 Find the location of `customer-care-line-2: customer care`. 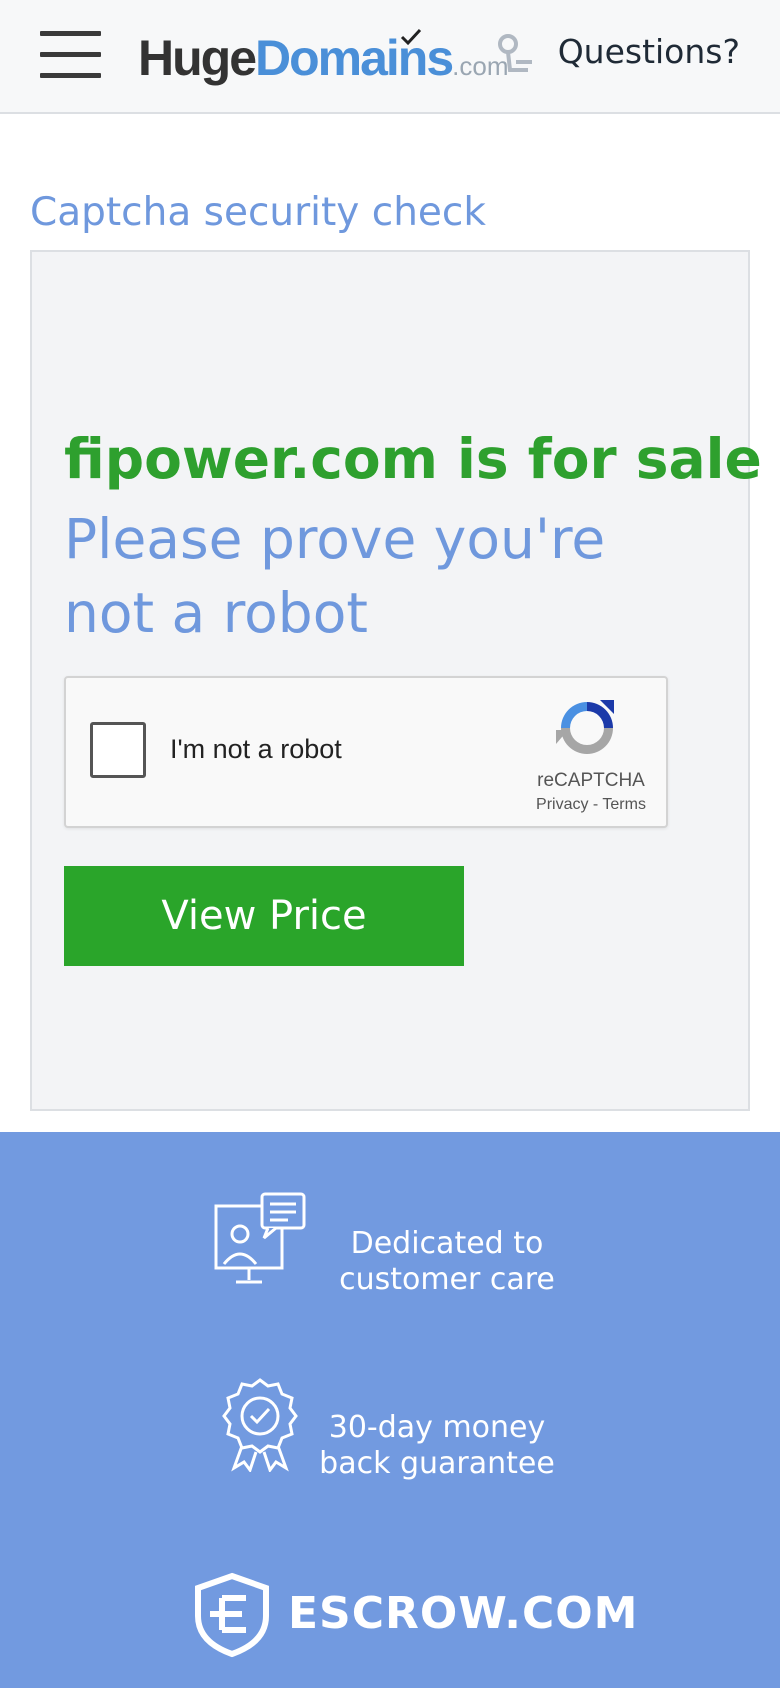

customer-care-line-2: customer care is located at coordinates (447, 1279).